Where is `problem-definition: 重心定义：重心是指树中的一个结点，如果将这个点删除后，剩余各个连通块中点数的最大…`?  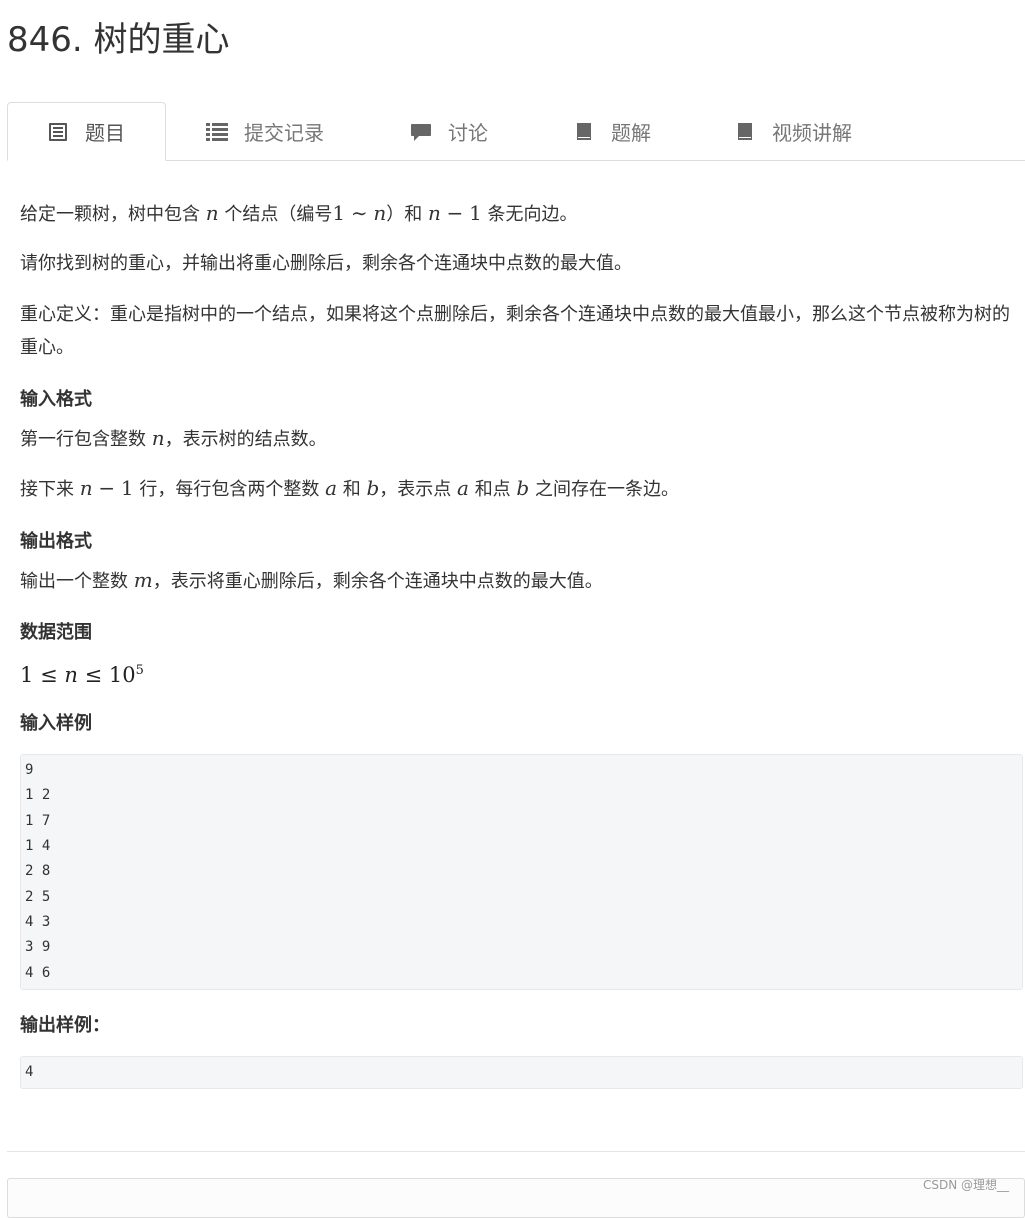 problem-definition: 重心定义：重心是指树中的一个结点，如果将这个点删除后，剩余各个连通块中点数的最大… is located at coordinates (515, 331).